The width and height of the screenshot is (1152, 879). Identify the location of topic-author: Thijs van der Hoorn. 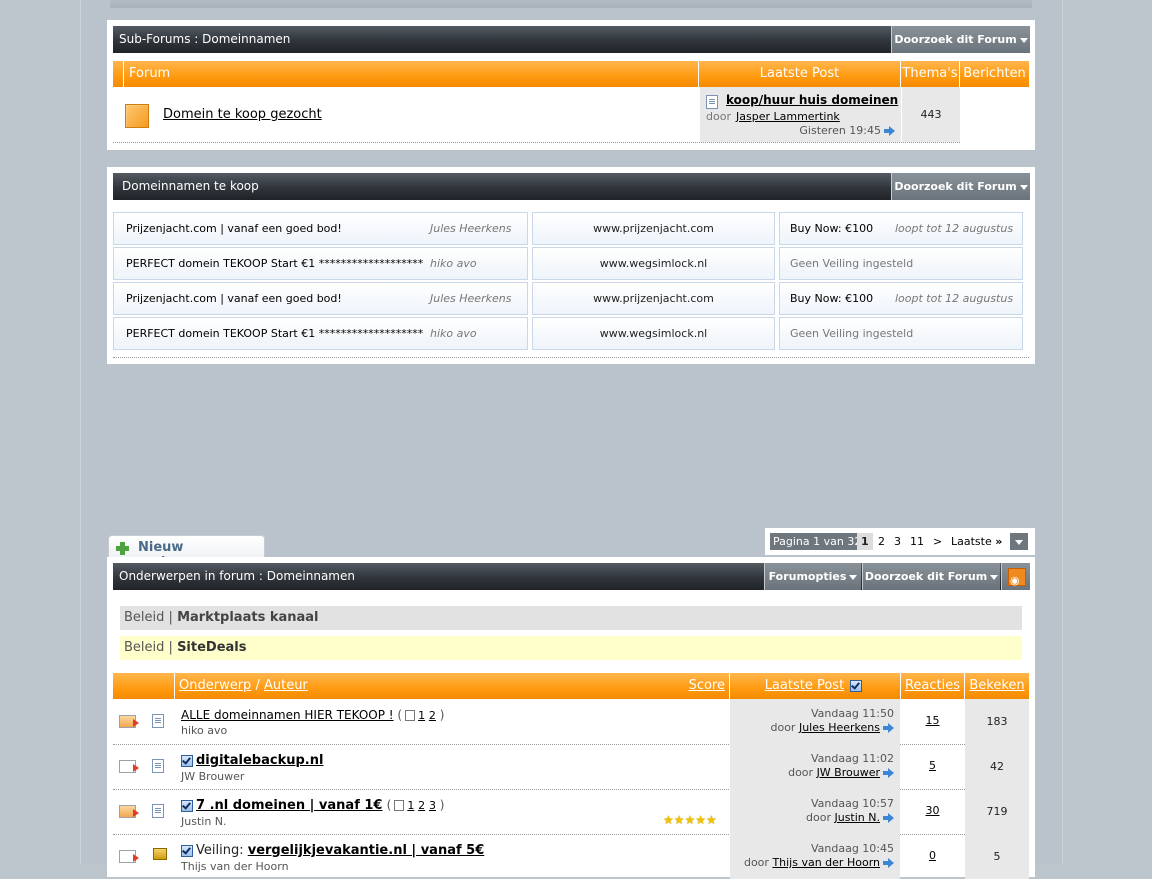
(235, 866).